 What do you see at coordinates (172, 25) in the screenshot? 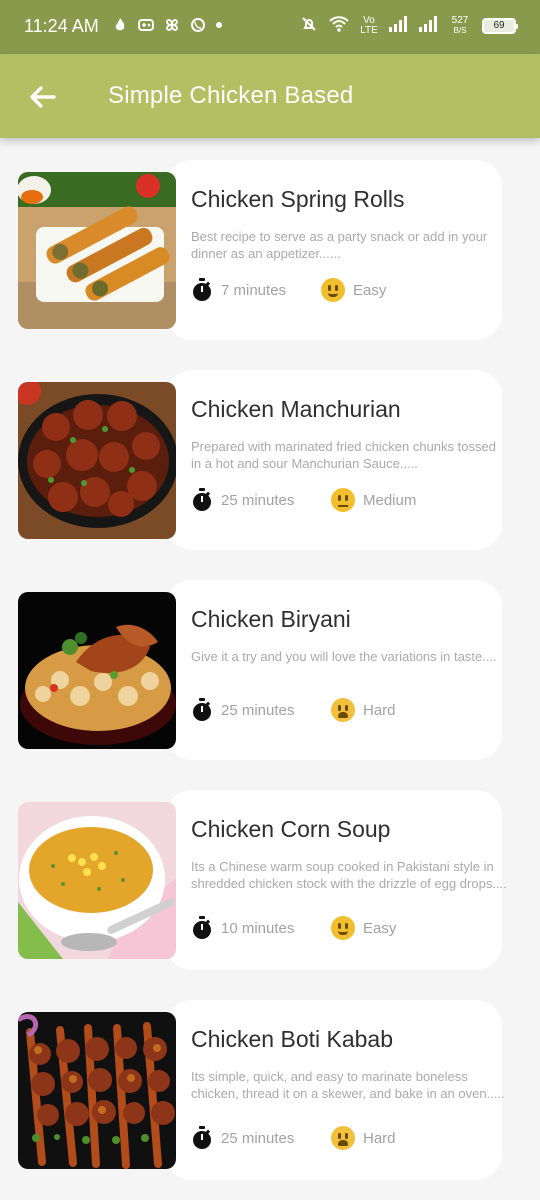
I see `pinwheel-icon` at bounding box center [172, 25].